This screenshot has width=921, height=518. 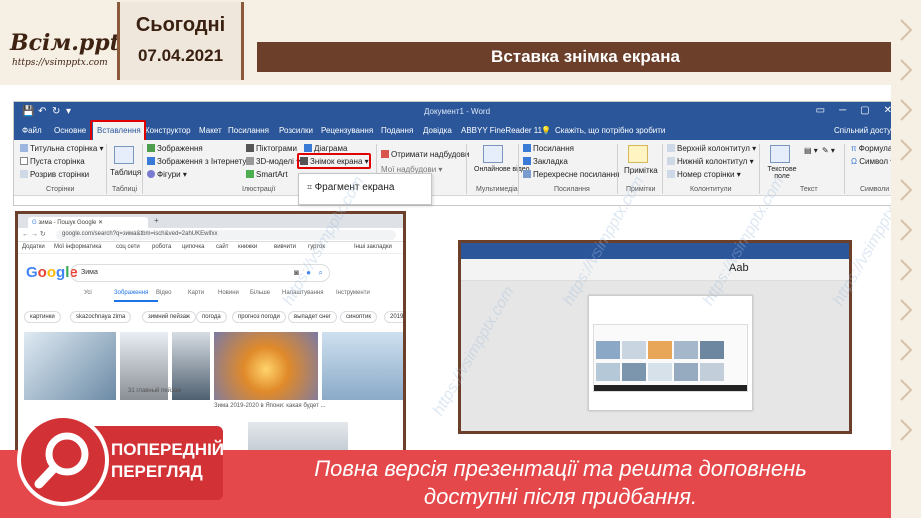 I want to click on filter-chip: выпадет снег, so click(x=312, y=317).